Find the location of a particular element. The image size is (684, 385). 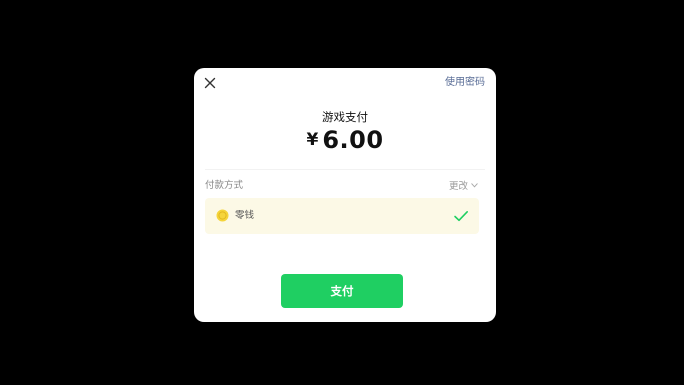

close-icon is located at coordinates (210, 83).